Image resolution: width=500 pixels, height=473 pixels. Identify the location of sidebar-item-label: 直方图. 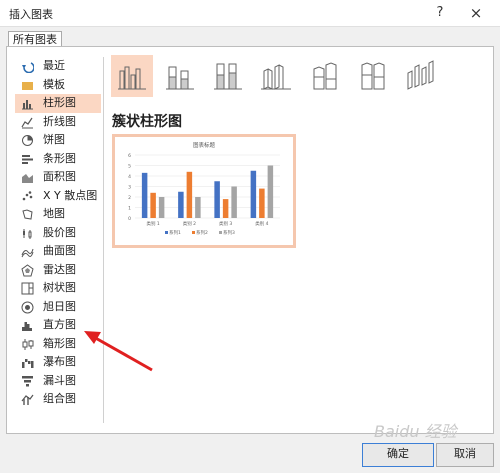
(59, 324).